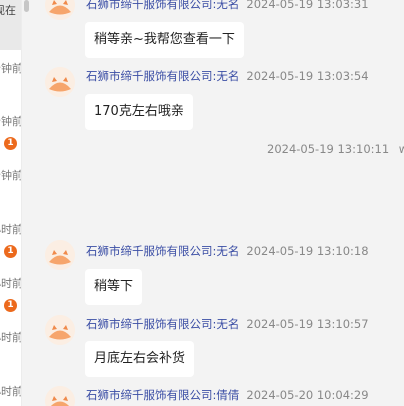  What do you see at coordinates (328, 149) in the screenshot?
I see `own-message-timestamp: 2024-05-19 13:10:11` at bounding box center [328, 149].